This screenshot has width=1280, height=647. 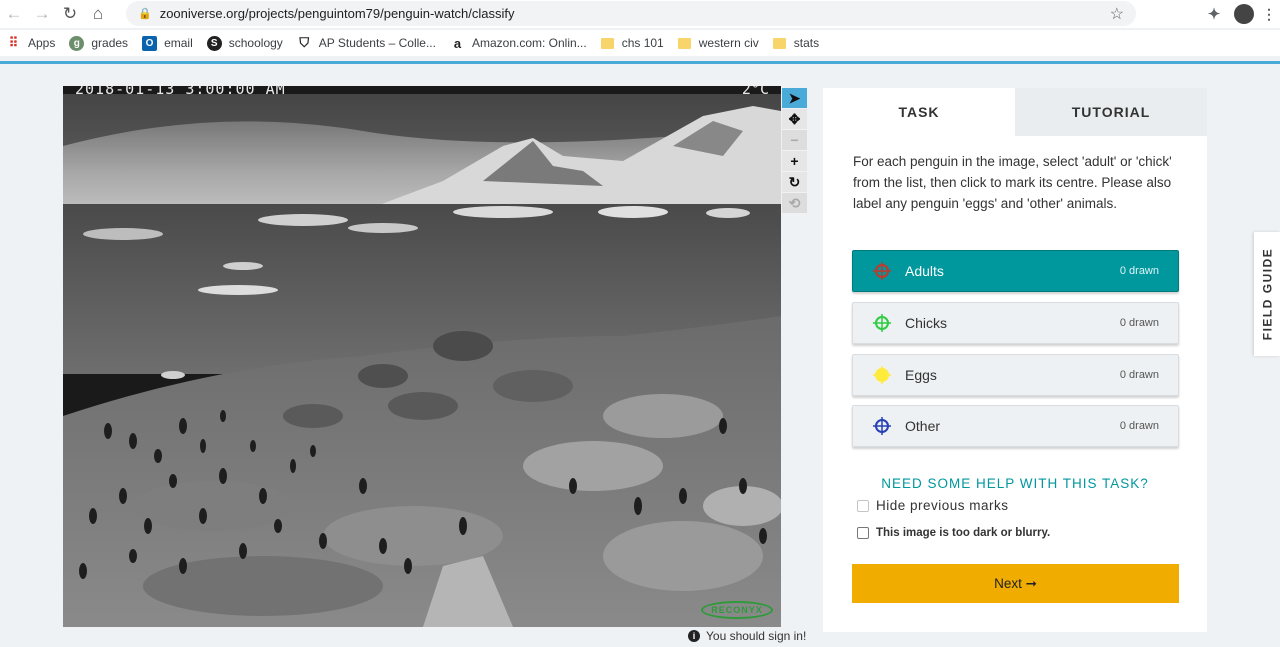 I want to click on puzzle-extensions-icon: ✦, so click(x=1214, y=14).